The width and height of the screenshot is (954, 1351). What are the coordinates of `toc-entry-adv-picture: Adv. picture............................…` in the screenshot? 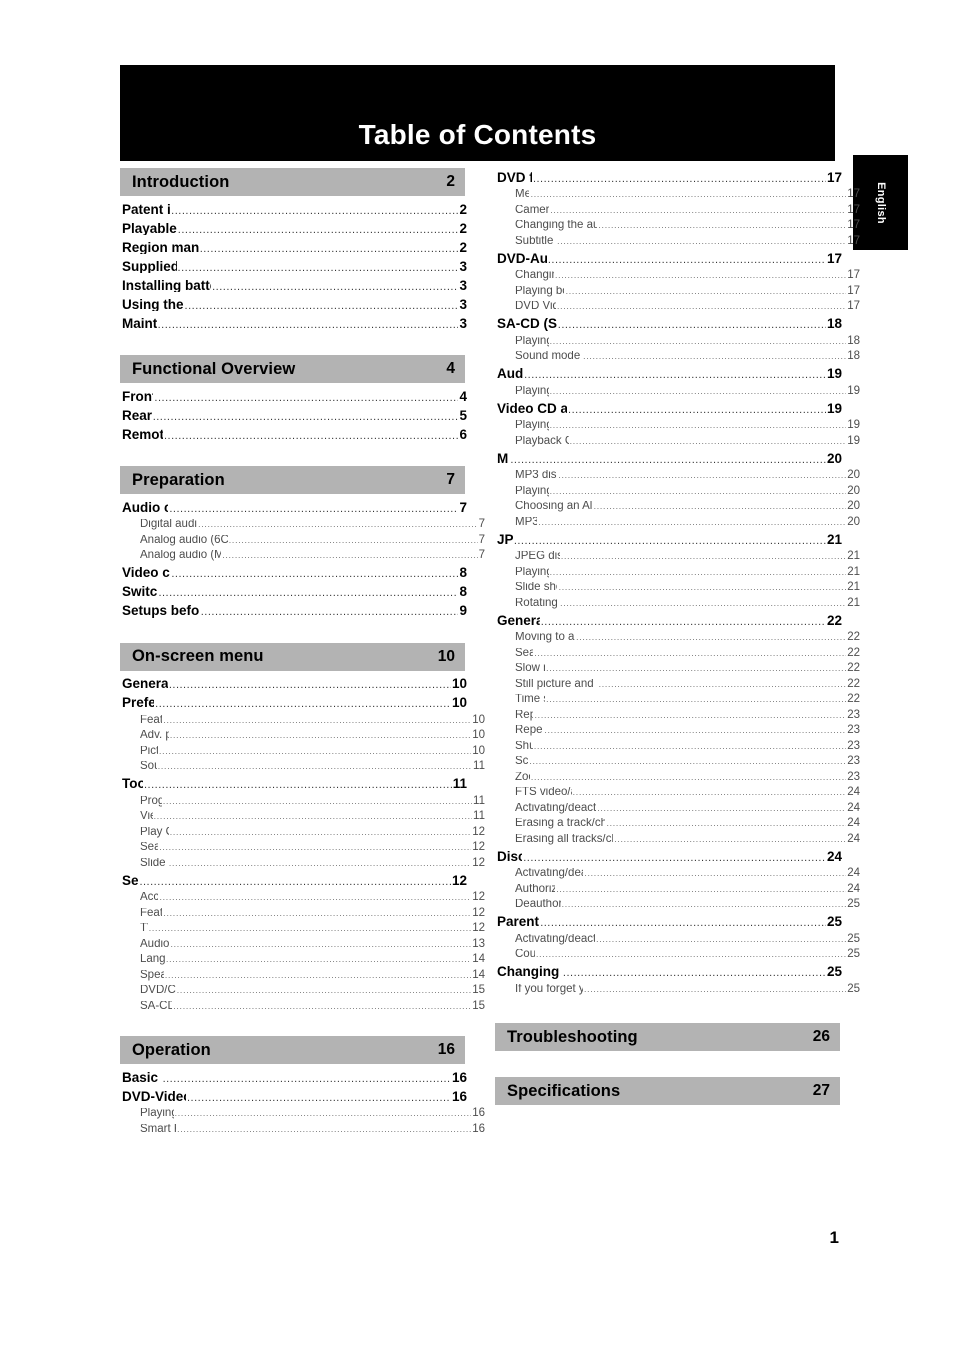 It's located at (302, 736).